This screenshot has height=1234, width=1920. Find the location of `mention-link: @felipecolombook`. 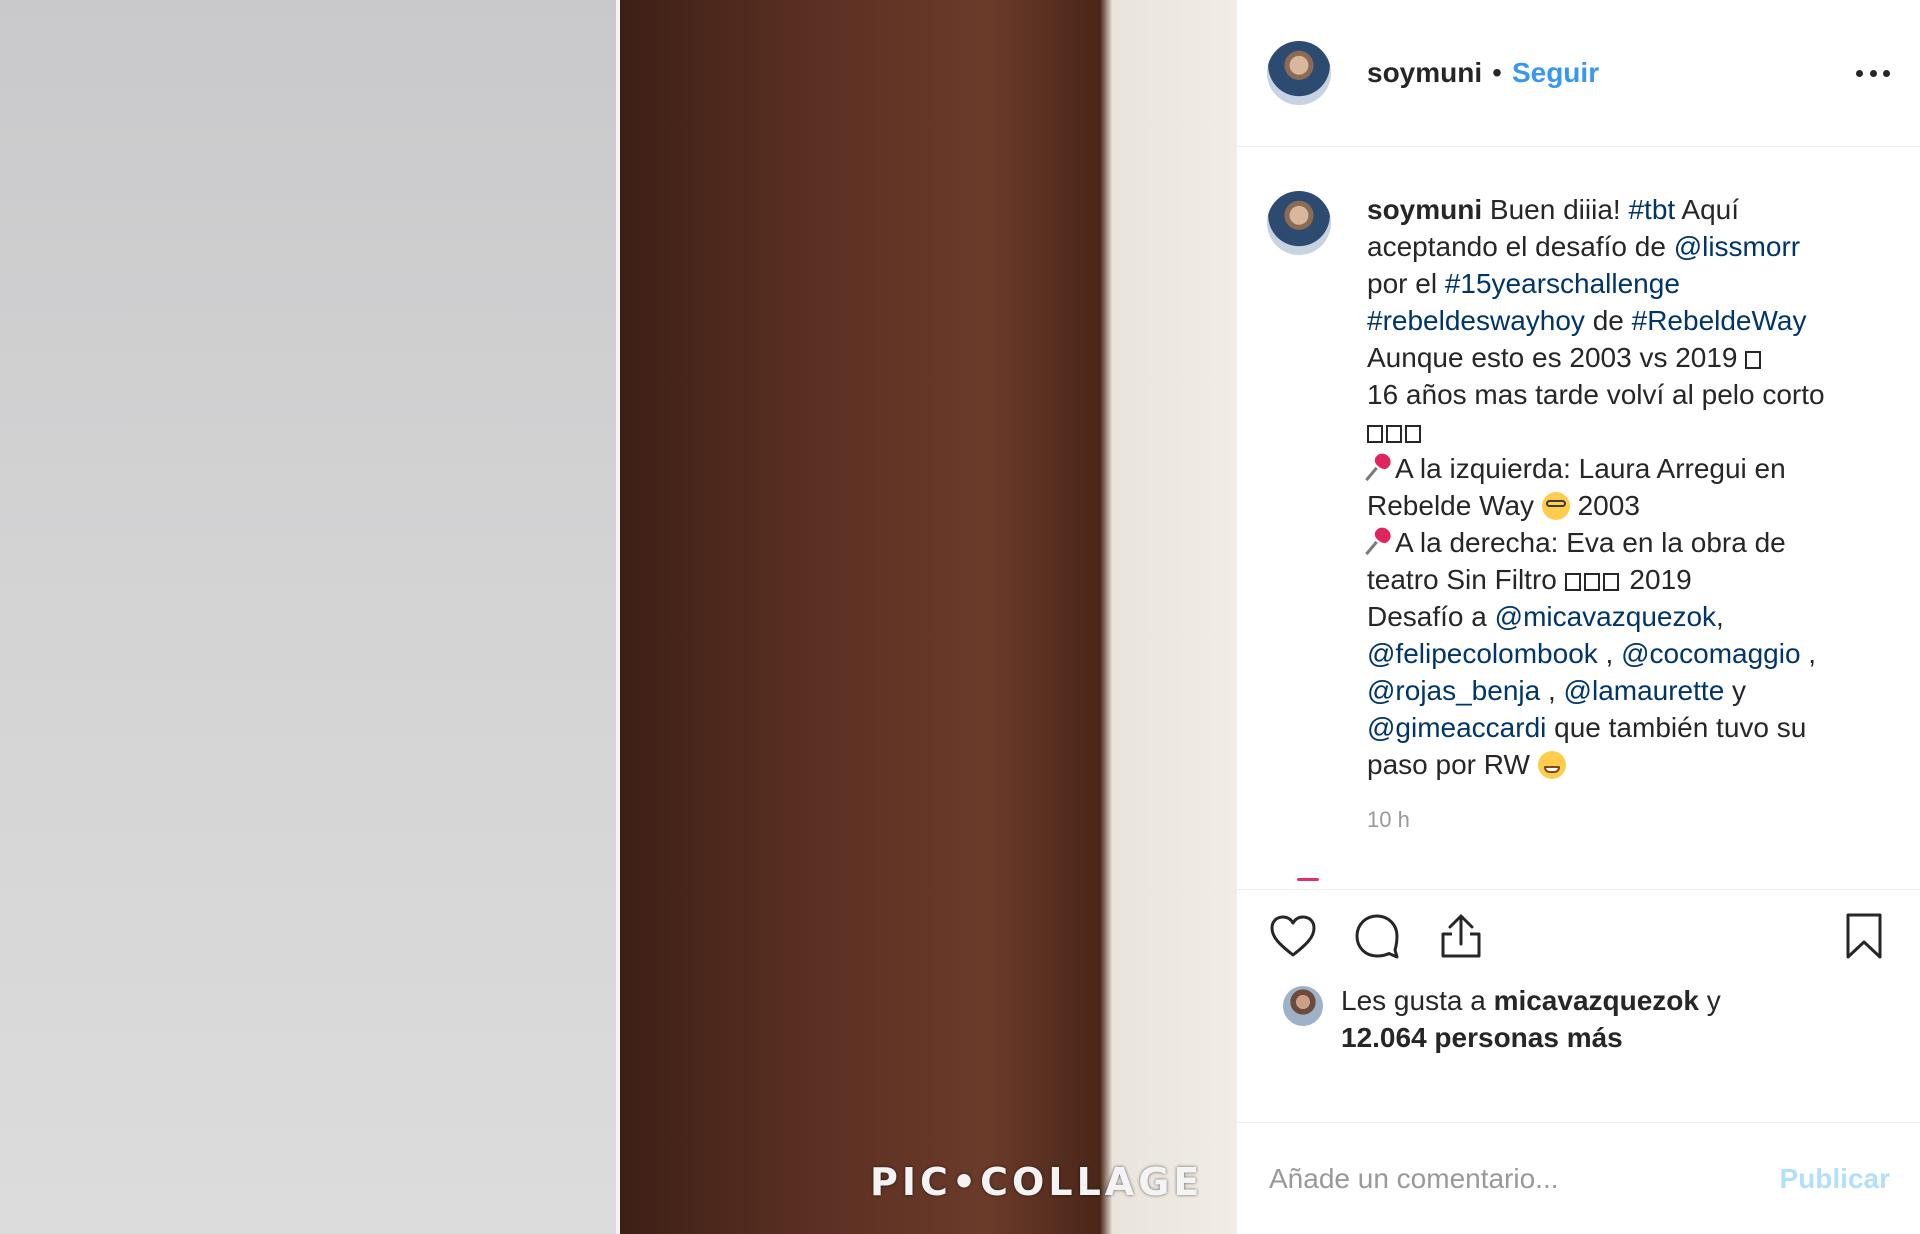

mention-link: @felipecolombook is located at coordinates (1482, 653).